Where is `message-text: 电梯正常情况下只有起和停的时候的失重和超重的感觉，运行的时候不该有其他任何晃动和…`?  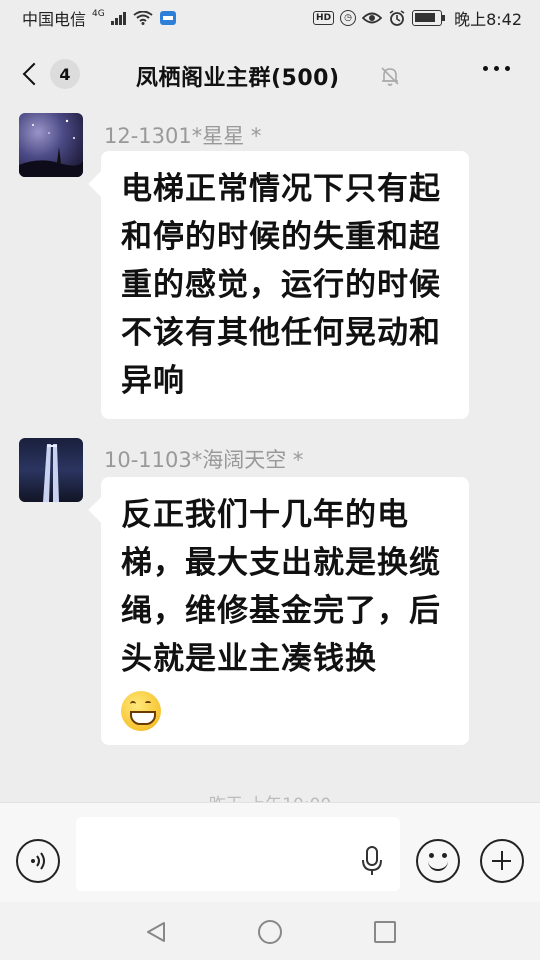 message-text: 电梯正常情况下只有起和停的时候的失重和超重的感觉，运行的时候不该有其他任何晃动和… is located at coordinates (281, 285).